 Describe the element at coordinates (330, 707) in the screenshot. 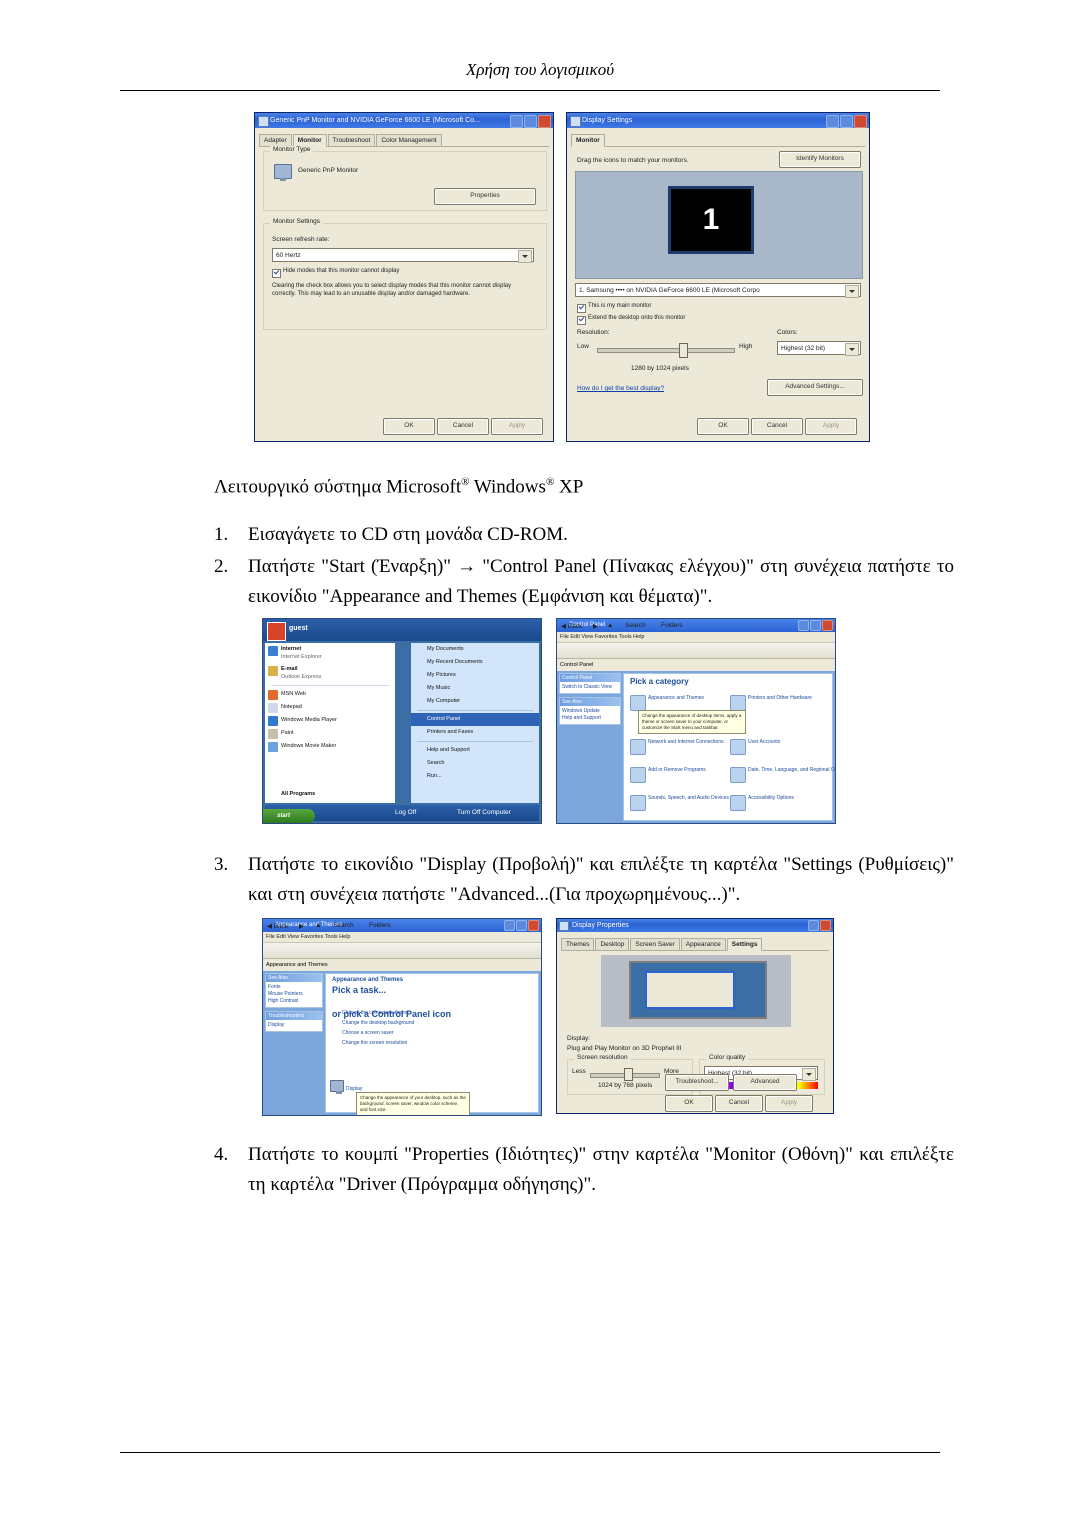

I see `start-menu-item-notepad: Notepad` at that location.